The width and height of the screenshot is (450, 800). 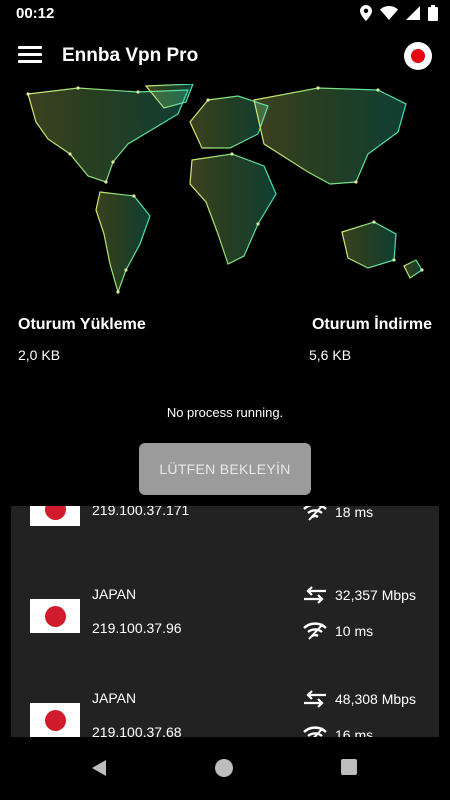 What do you see at coordinates (225, 57) in the screenshot?
I see `app-bar: Ennba Vpn Pro` at bounding box center [225, 57].